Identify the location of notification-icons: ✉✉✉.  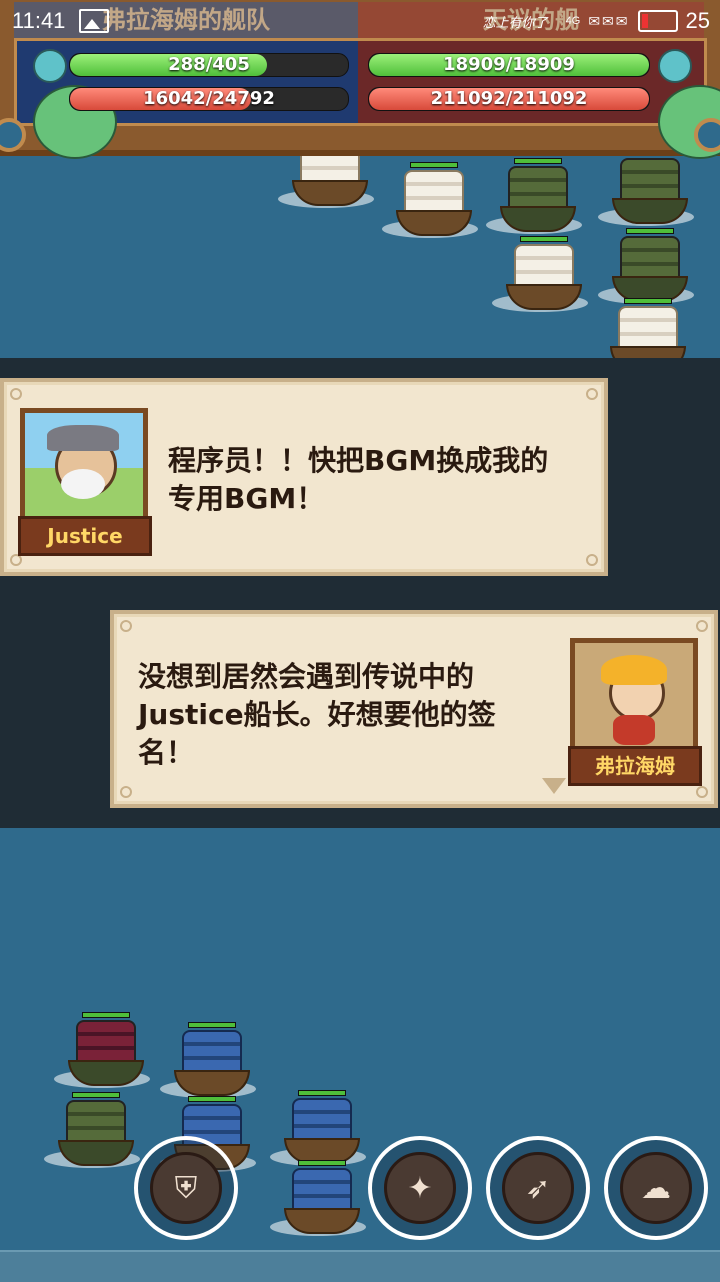
(609, 20).